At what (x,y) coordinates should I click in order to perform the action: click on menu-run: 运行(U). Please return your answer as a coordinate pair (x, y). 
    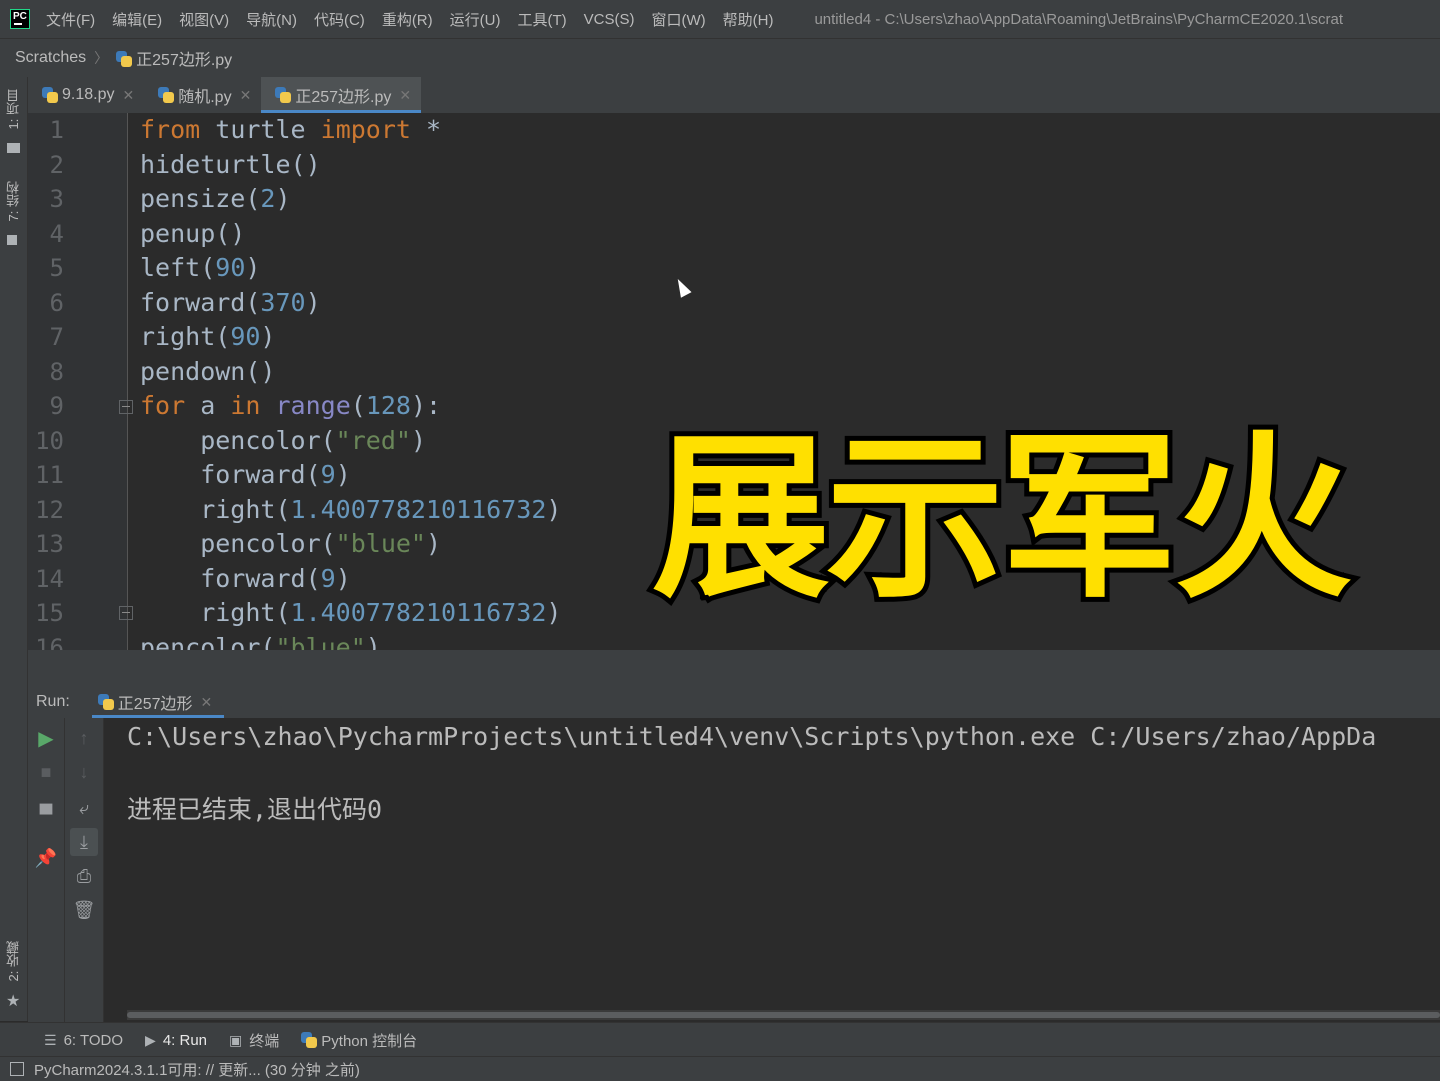
    Looking at the image, I should click on (475, 19).